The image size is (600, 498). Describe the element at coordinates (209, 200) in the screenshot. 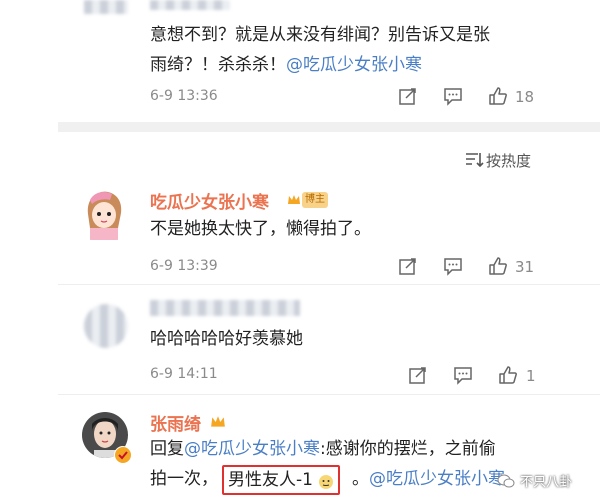

I see `username: 吃瓜少女张小寒` at that location.